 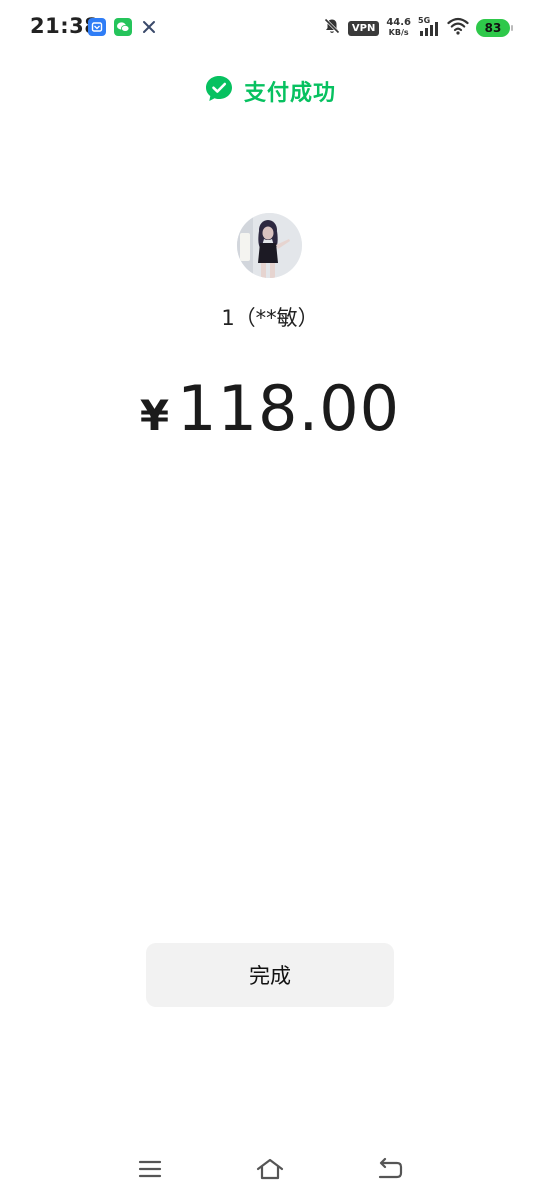 I want to click on payment-success-header: 支付成功, so click(x=270, y=91).